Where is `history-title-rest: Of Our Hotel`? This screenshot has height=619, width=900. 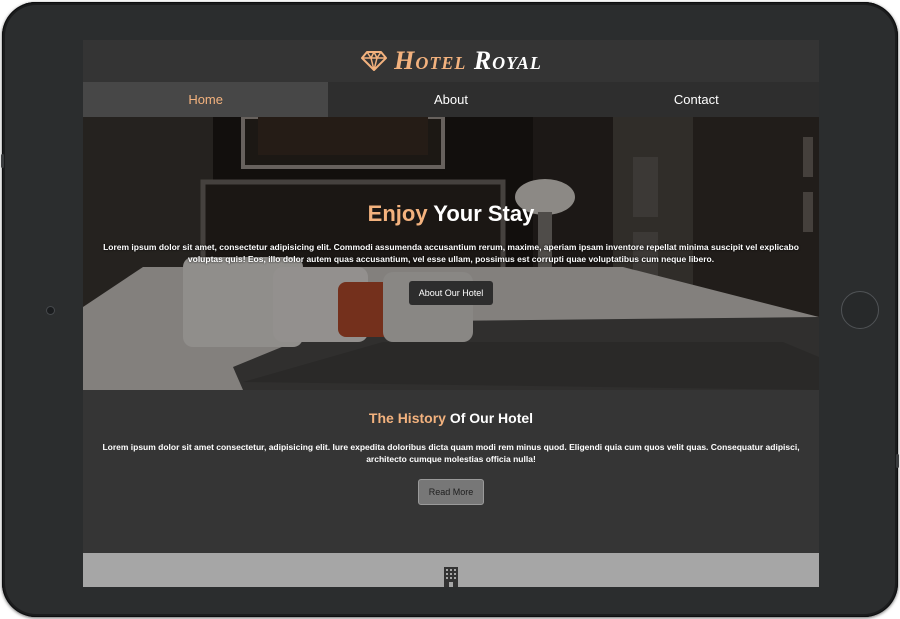
history-title-rest: Of Our Hotel is located at coordinates (491, 418).